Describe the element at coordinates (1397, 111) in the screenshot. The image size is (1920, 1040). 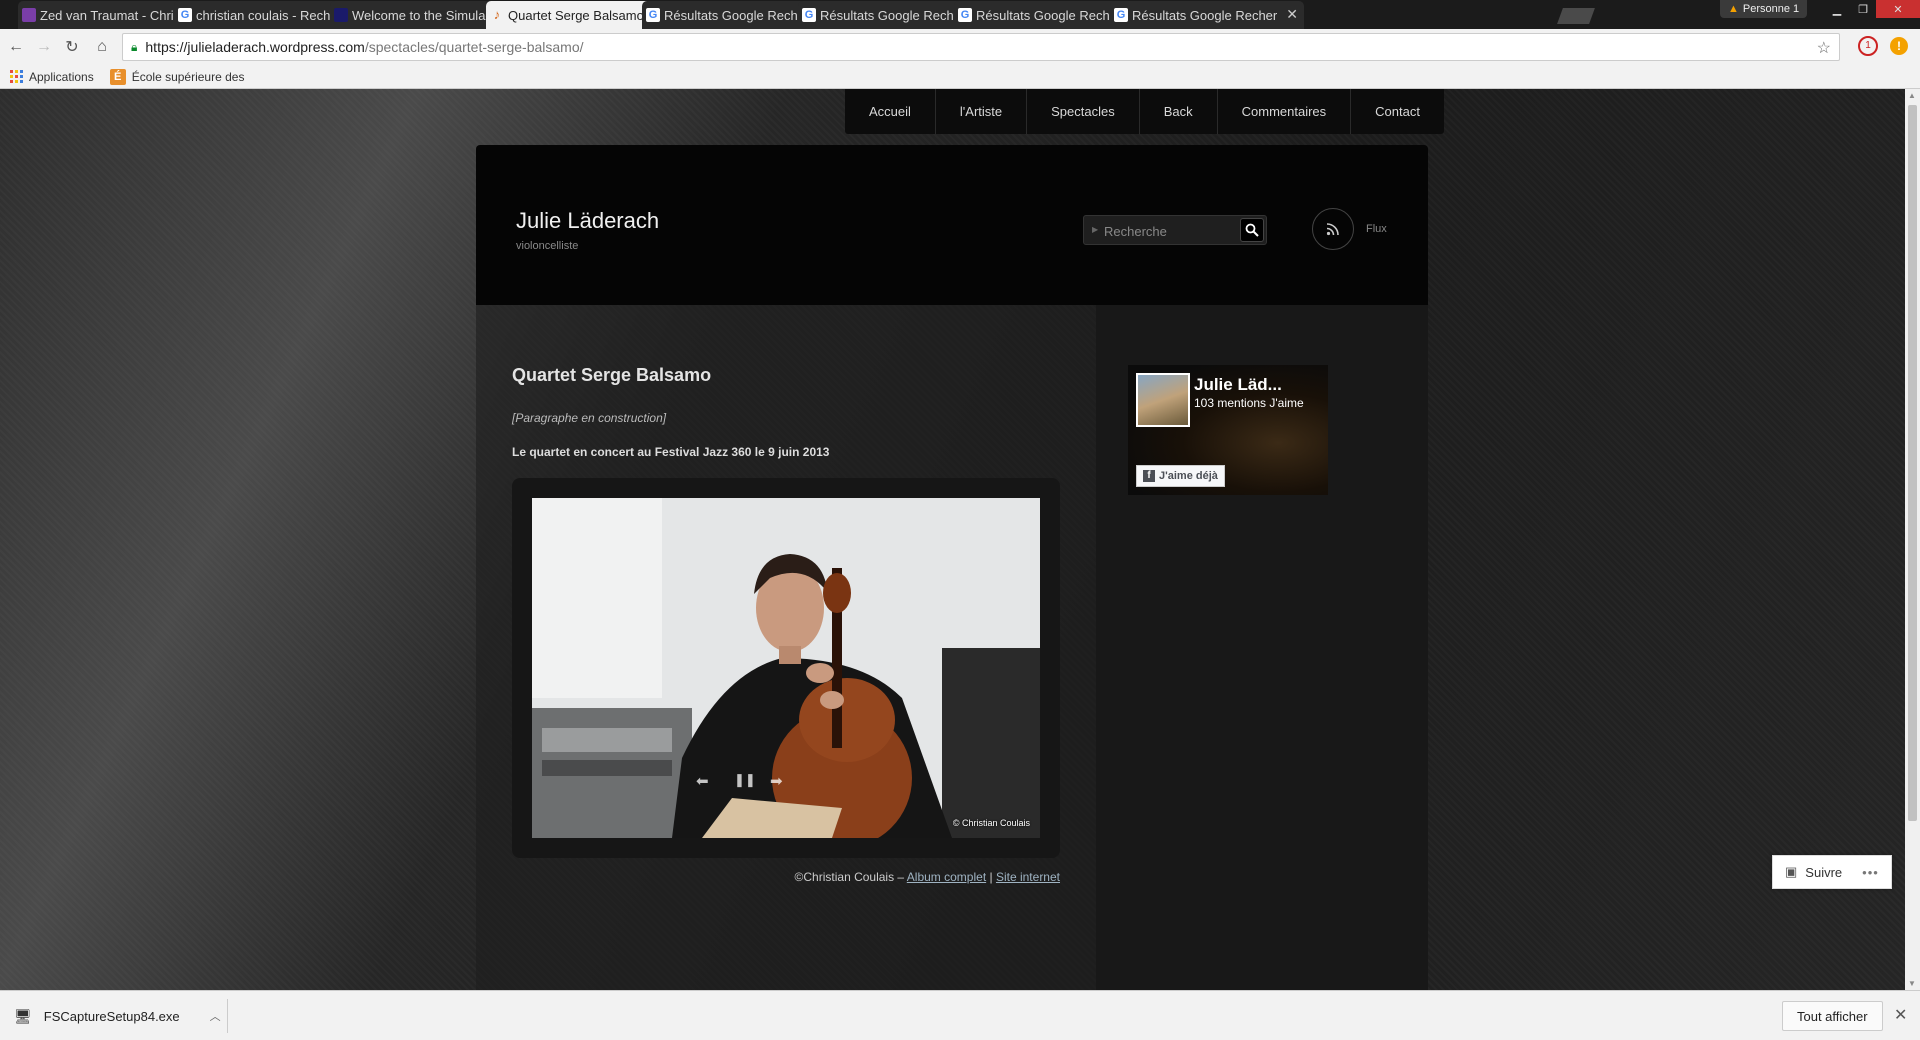
I see `nav-contact: Contact` at that location.